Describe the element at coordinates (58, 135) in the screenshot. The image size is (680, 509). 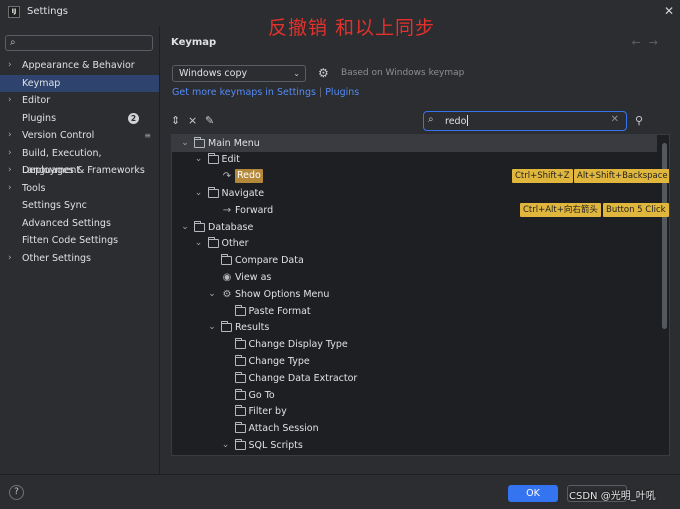
I see `sidebar-item-label: Version Control` at that location.